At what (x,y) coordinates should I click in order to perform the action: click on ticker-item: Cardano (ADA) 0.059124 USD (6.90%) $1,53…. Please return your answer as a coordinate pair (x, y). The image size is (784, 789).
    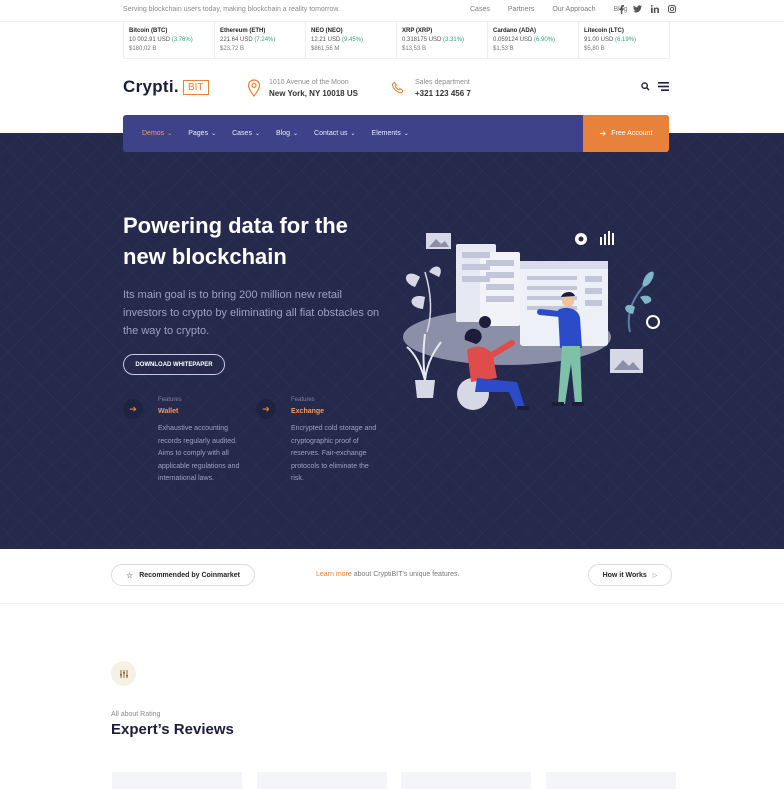
    Looking at the image, I should click on (533, 40).